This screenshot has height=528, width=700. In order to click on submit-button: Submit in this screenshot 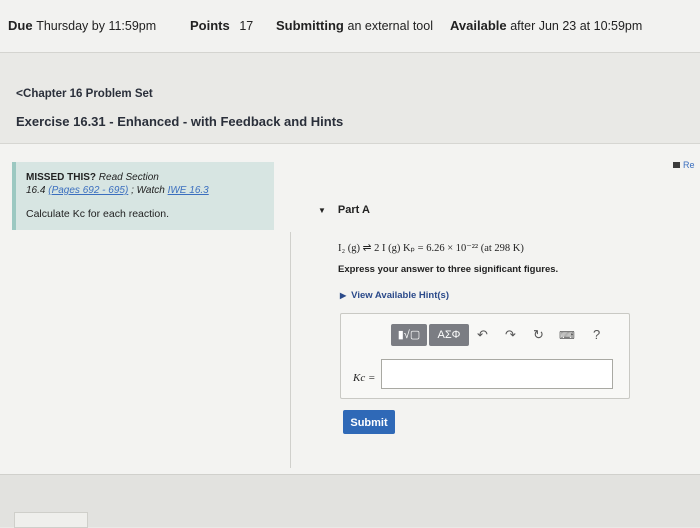, I will do `click(369, 422)`.